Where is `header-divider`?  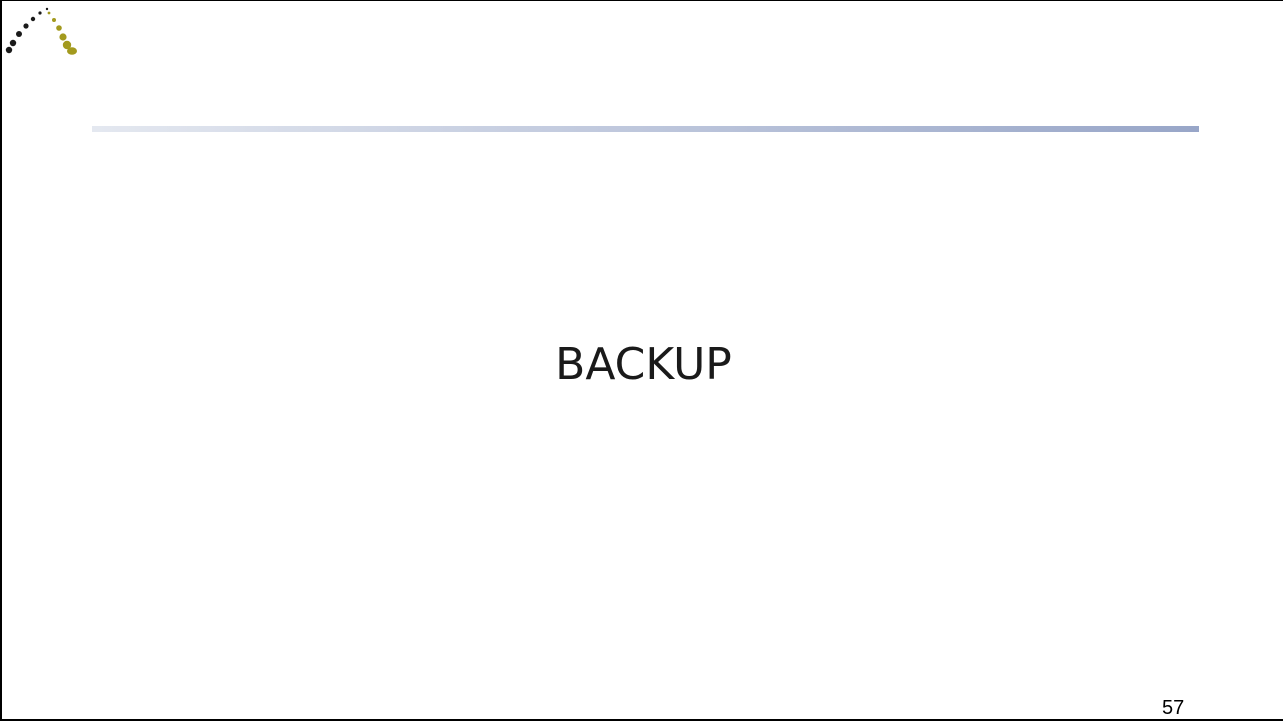
header-divider is located at coordinates (645, 129).